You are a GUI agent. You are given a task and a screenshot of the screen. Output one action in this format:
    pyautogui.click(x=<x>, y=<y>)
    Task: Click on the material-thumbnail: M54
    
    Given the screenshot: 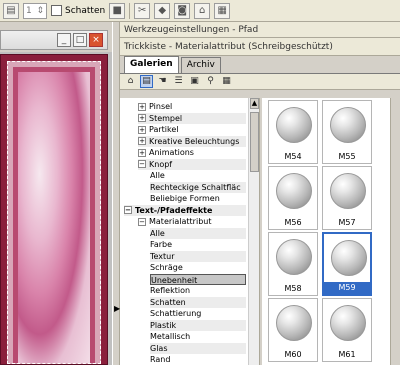 What is the action you would take?
    pyautogui.click(x=293, y=132)
    